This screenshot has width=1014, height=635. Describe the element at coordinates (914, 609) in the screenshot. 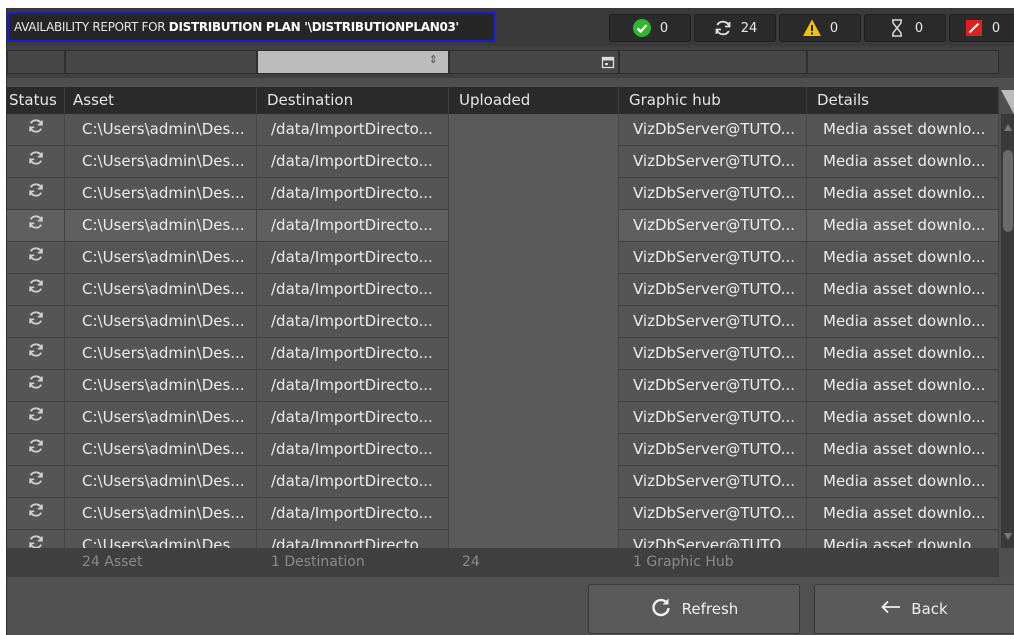

I see `back-button: Back` at that location.